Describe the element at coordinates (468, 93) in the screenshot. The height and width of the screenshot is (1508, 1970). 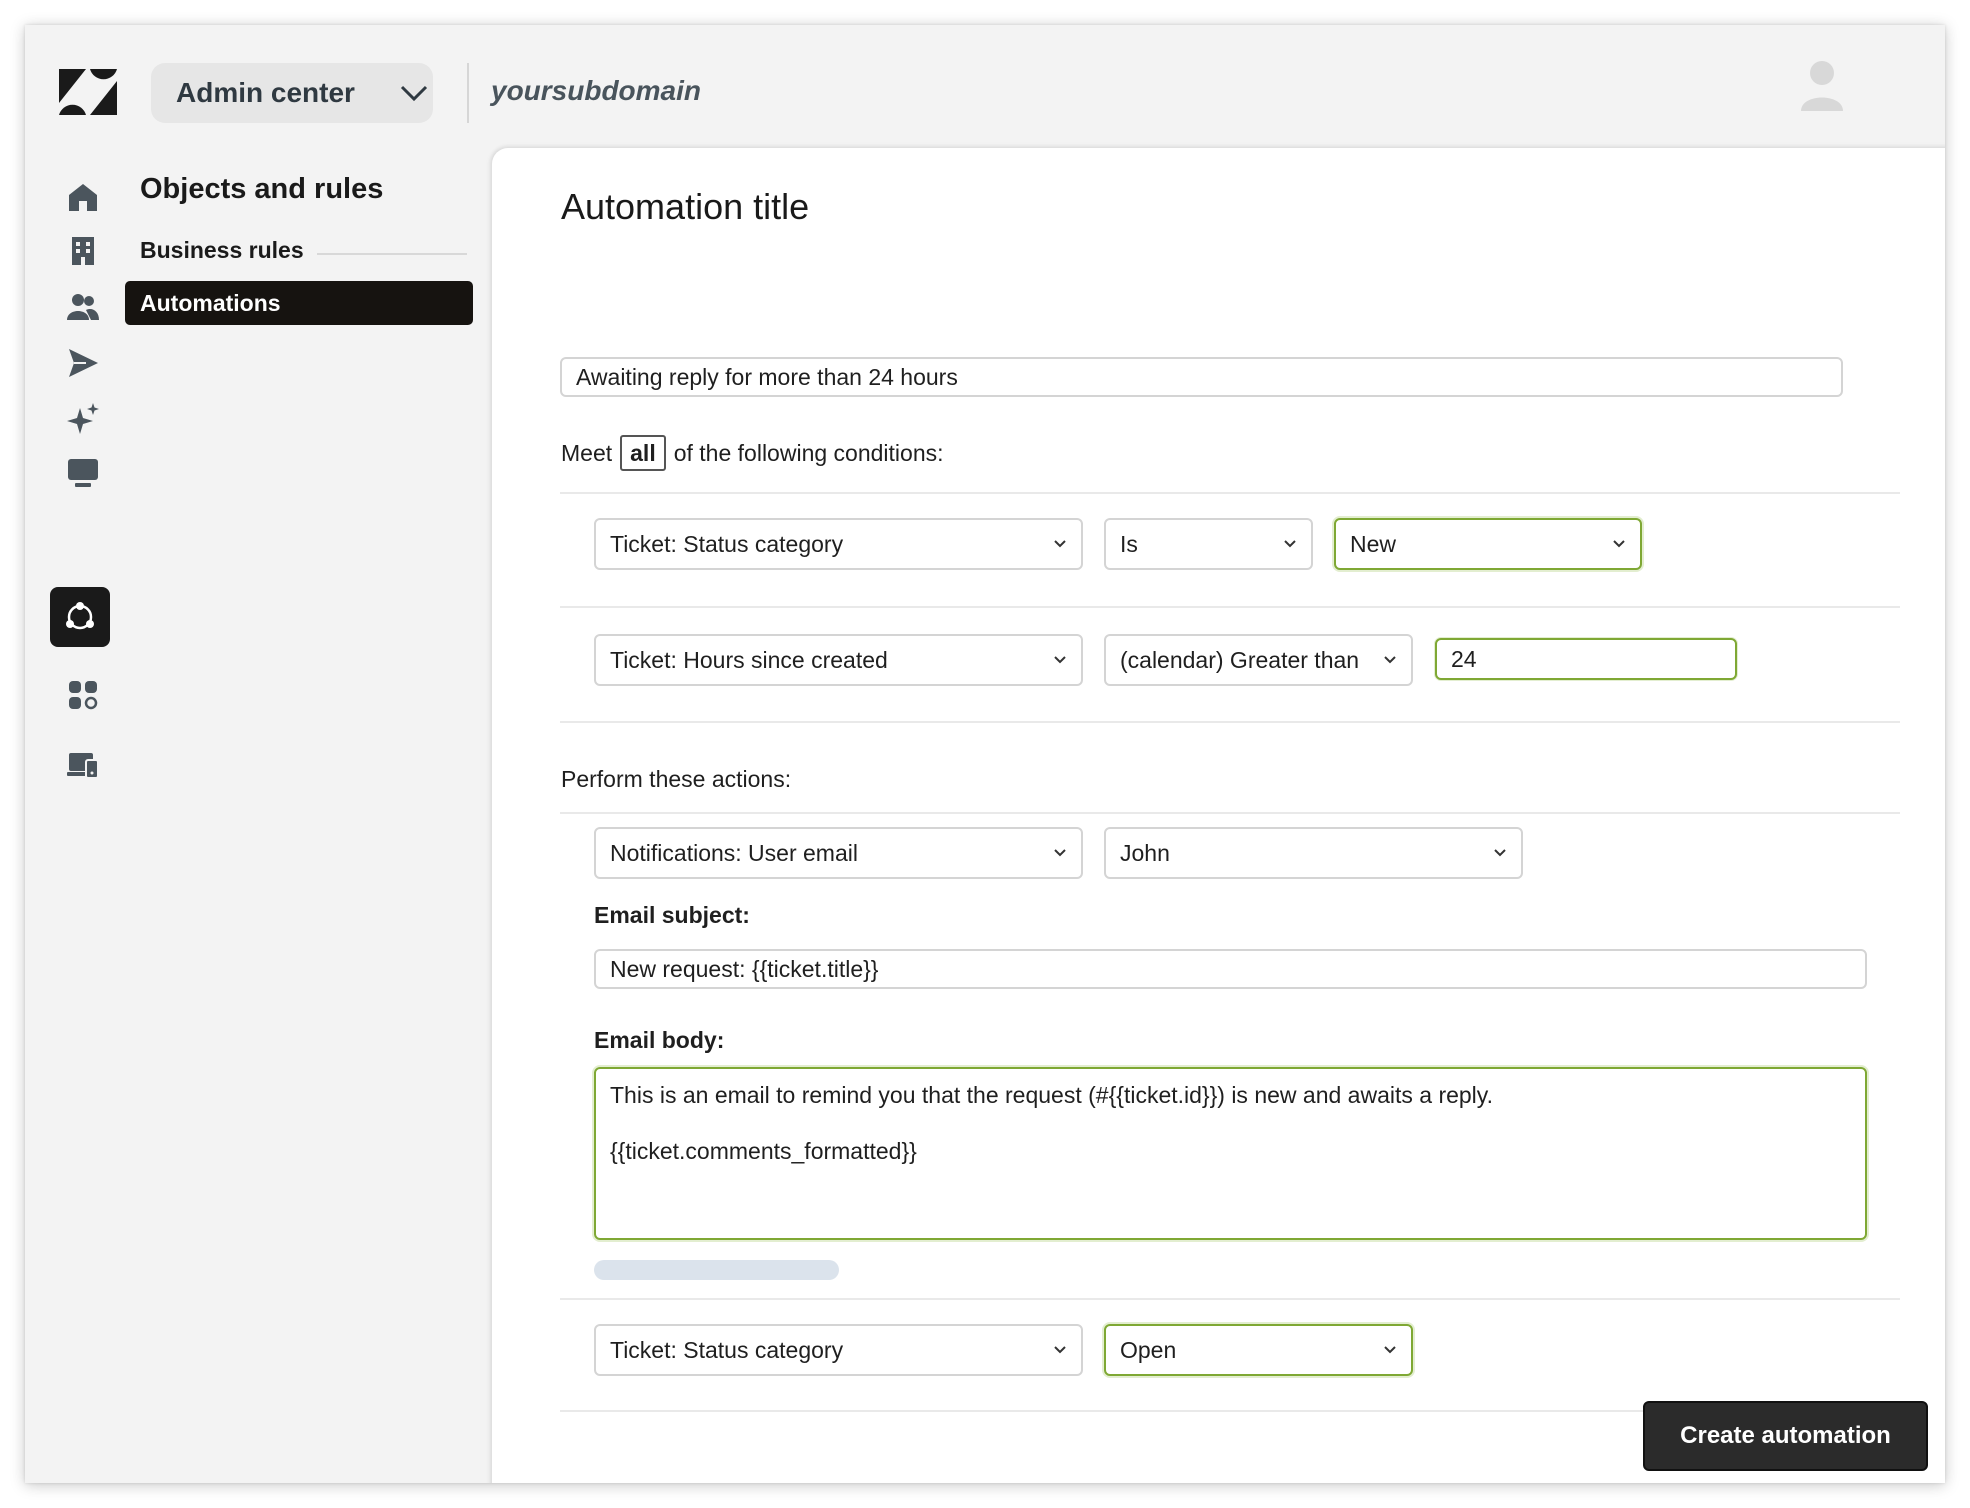
I see `header-divider` at that location.